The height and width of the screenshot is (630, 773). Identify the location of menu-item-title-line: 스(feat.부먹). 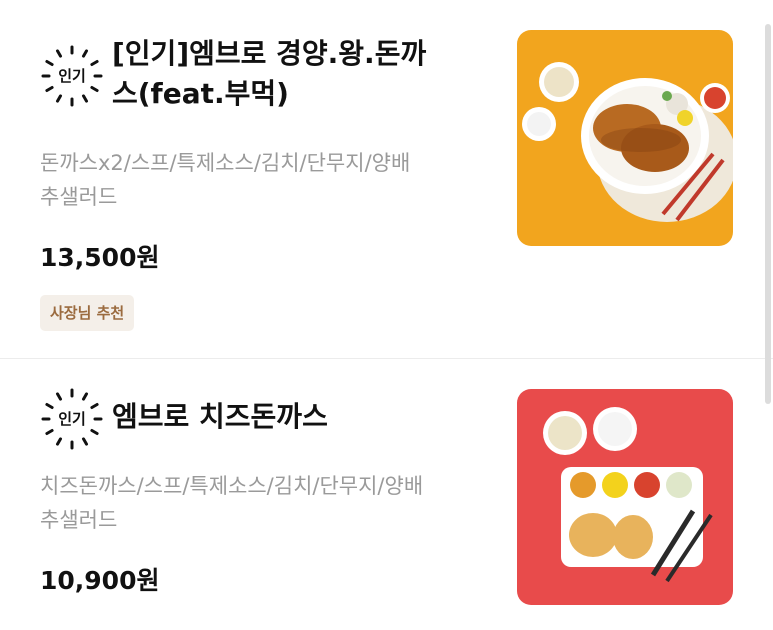
(200, 93).